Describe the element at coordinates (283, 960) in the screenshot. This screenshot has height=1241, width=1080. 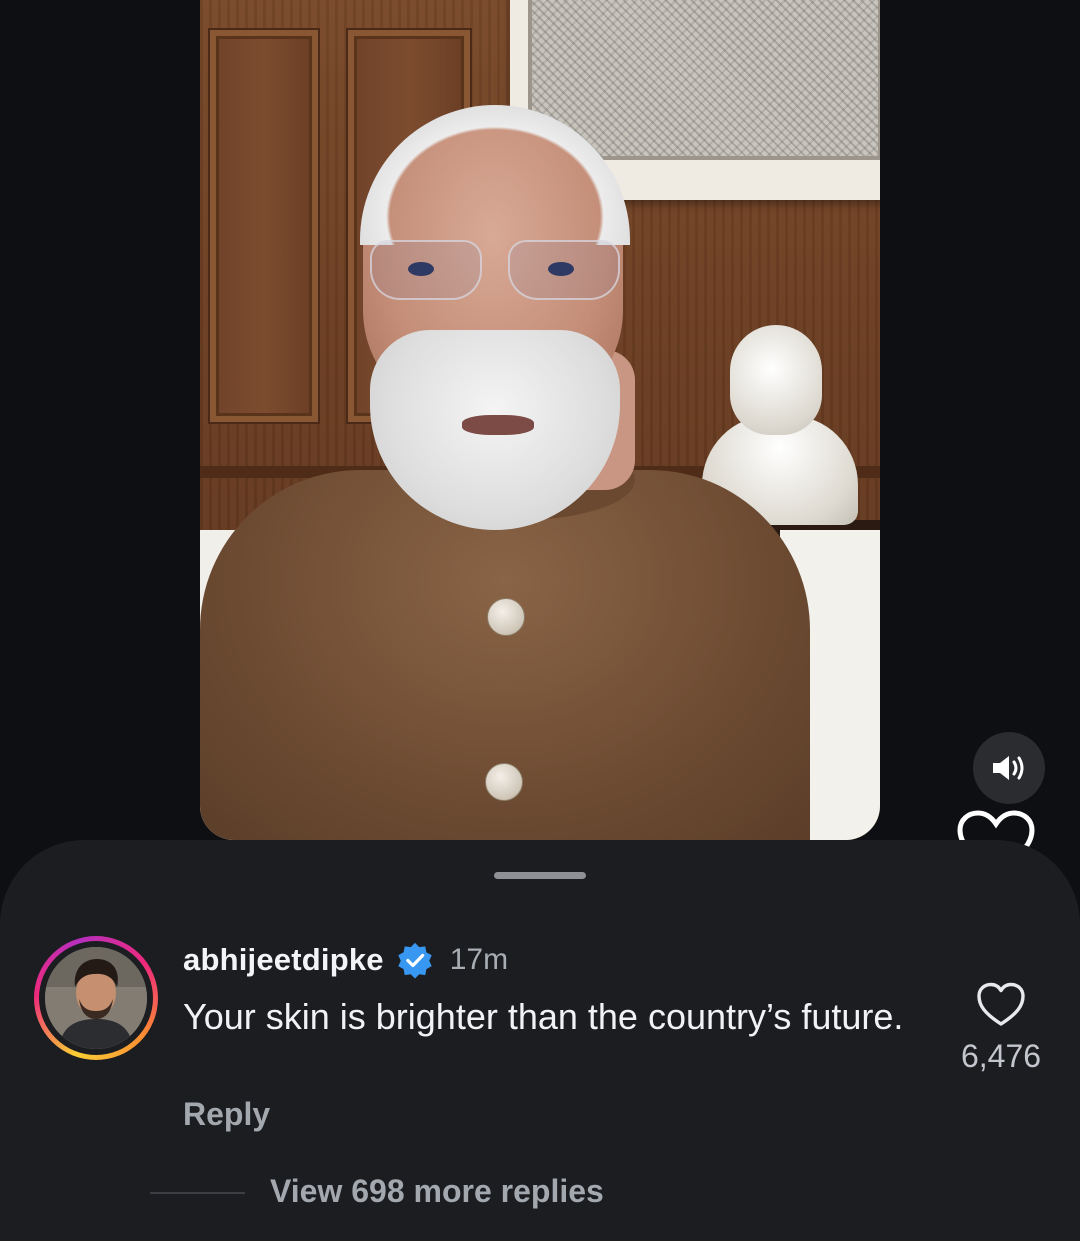
I see `comment-username: abhijeetdipke` at that location.